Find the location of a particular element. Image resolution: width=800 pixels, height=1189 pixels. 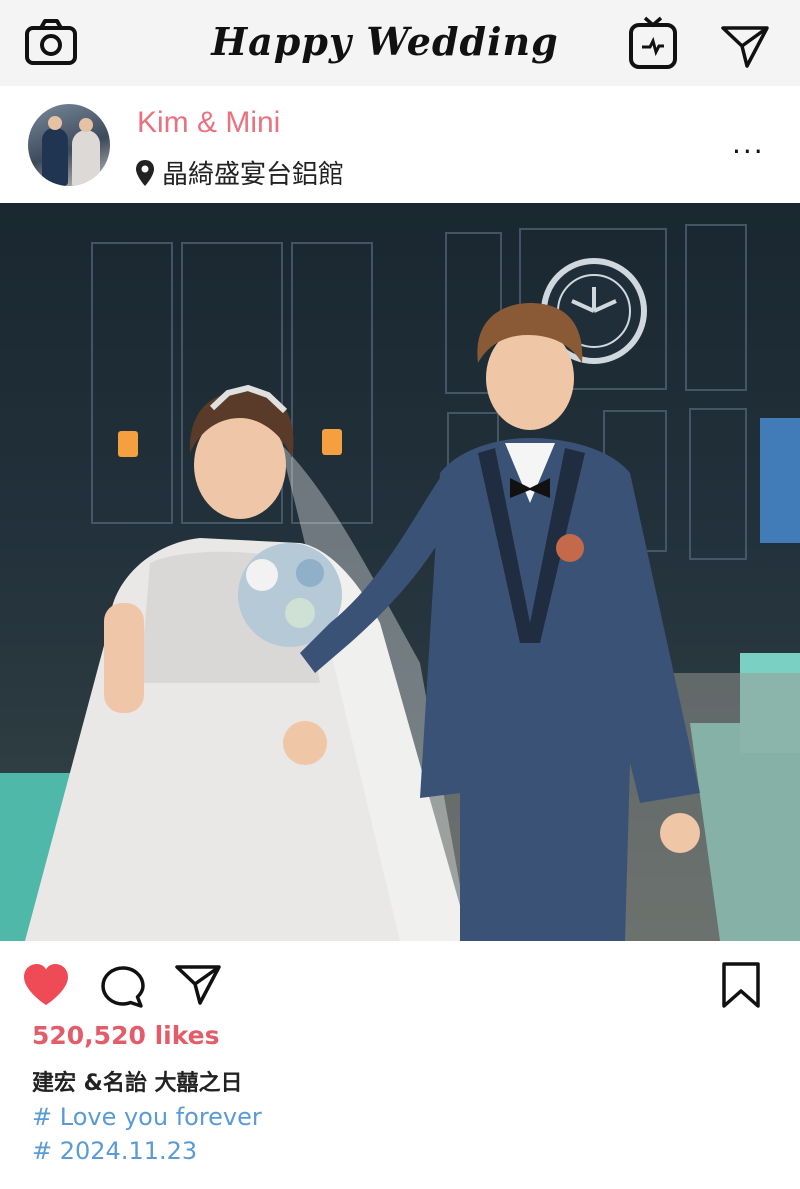

avatar-groom-head is located at coordinates (55, 123).